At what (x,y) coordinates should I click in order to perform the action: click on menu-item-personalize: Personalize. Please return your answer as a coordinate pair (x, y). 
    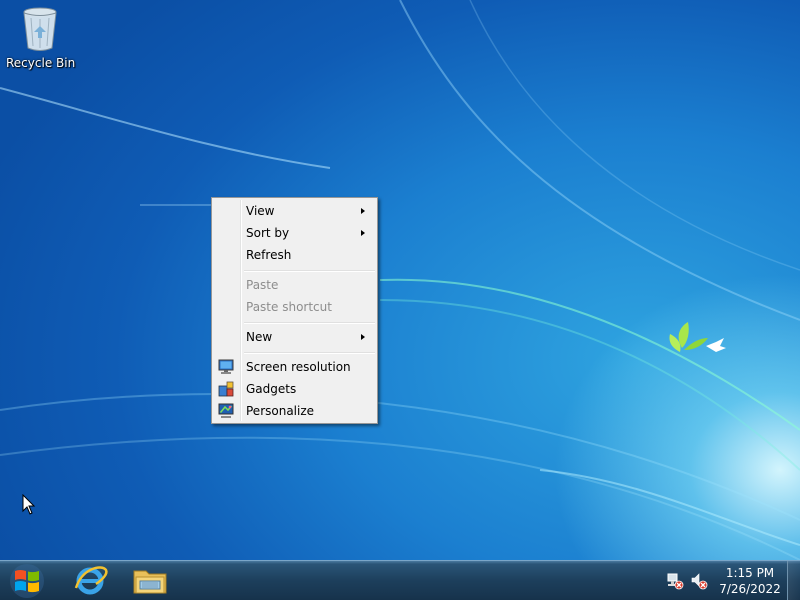
    Looking at the image, I should click on (294, 411).